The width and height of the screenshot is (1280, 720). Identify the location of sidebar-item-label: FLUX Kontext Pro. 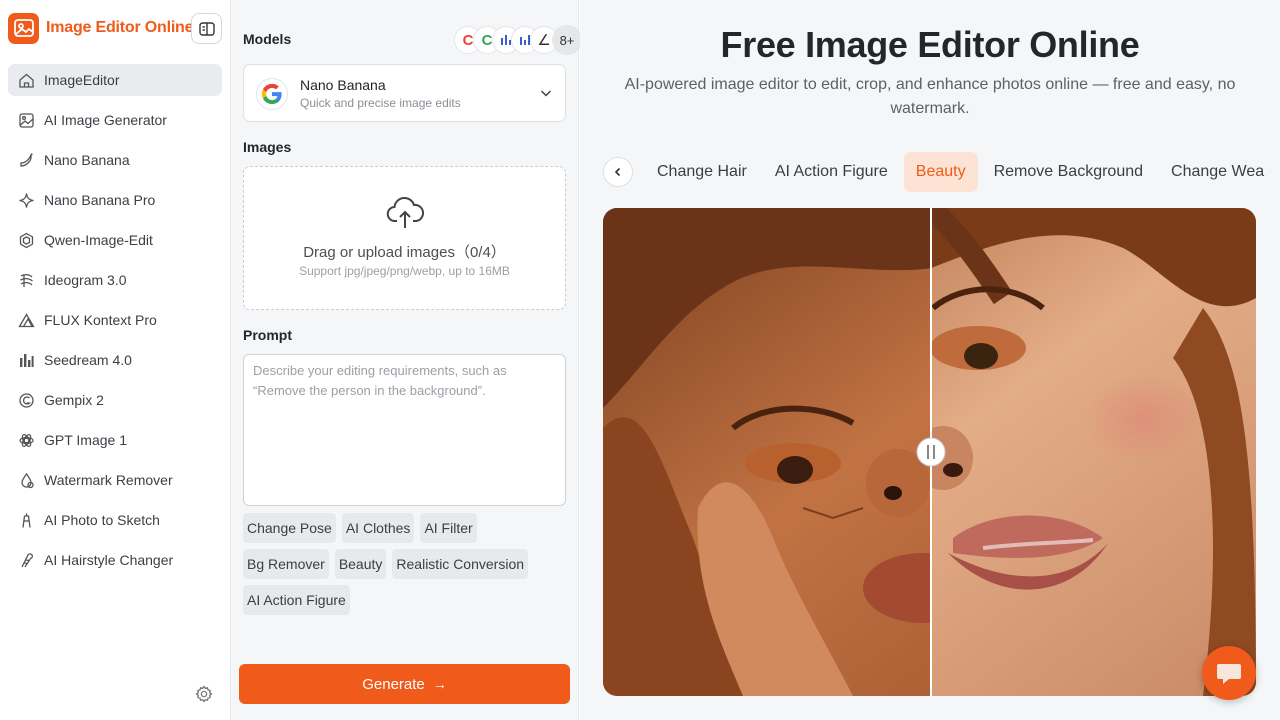
(100, 320).